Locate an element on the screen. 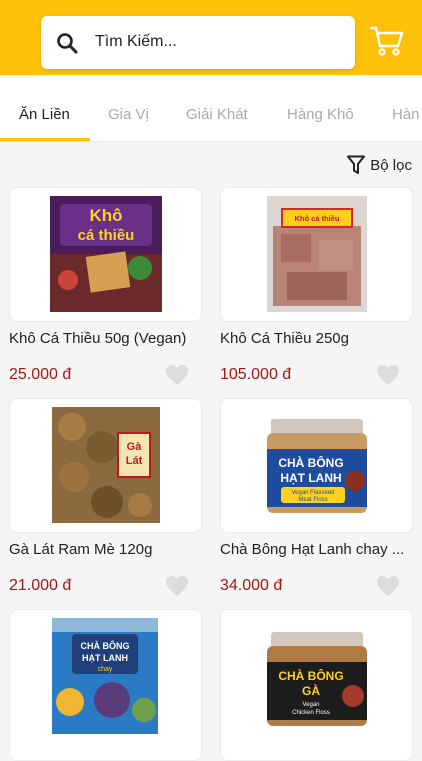 The height and width of the screenshot is (761, 422). product-image: CHÀ BÔNG HẠT LANH chay is located at coordinates (105, 676).